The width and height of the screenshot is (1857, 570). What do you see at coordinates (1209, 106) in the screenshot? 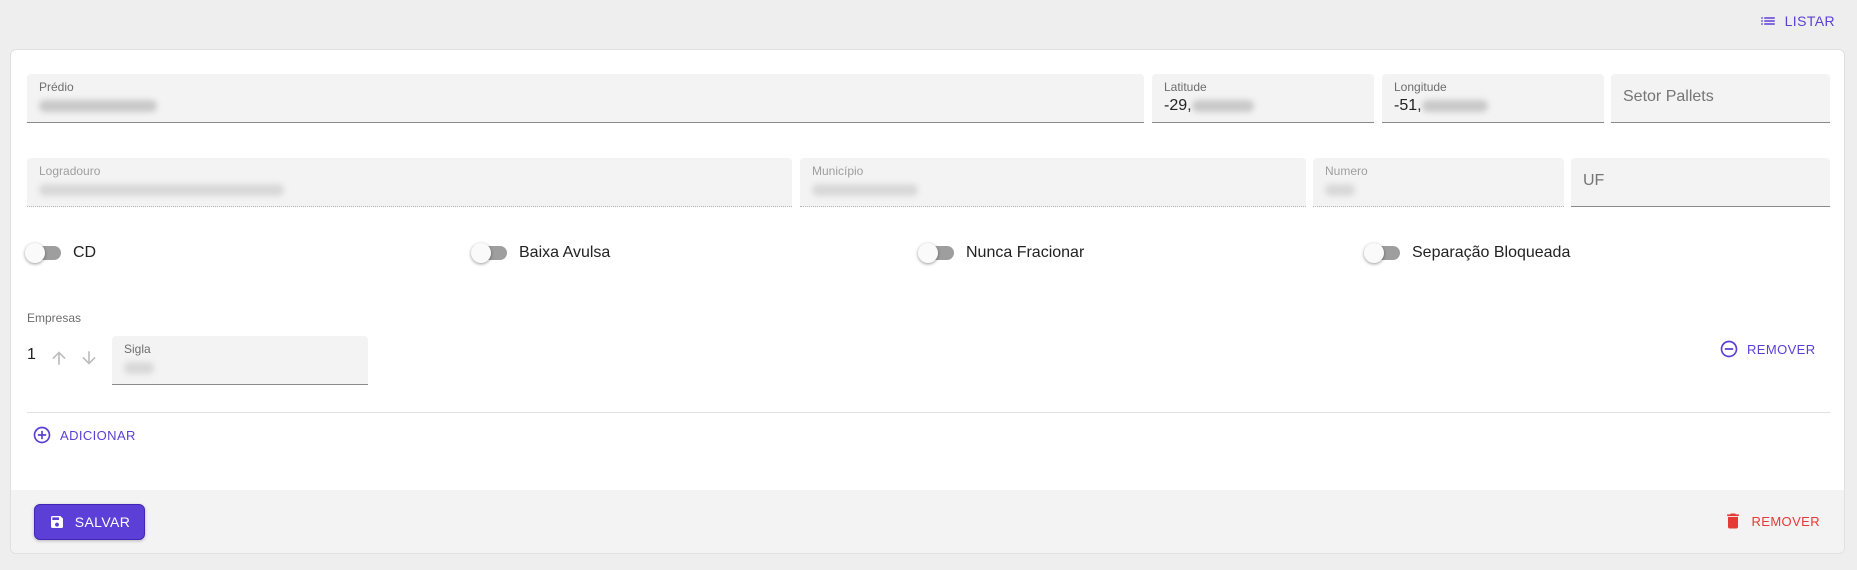
I see `latitude-value: -29,` at bounding box center [1209, 106].